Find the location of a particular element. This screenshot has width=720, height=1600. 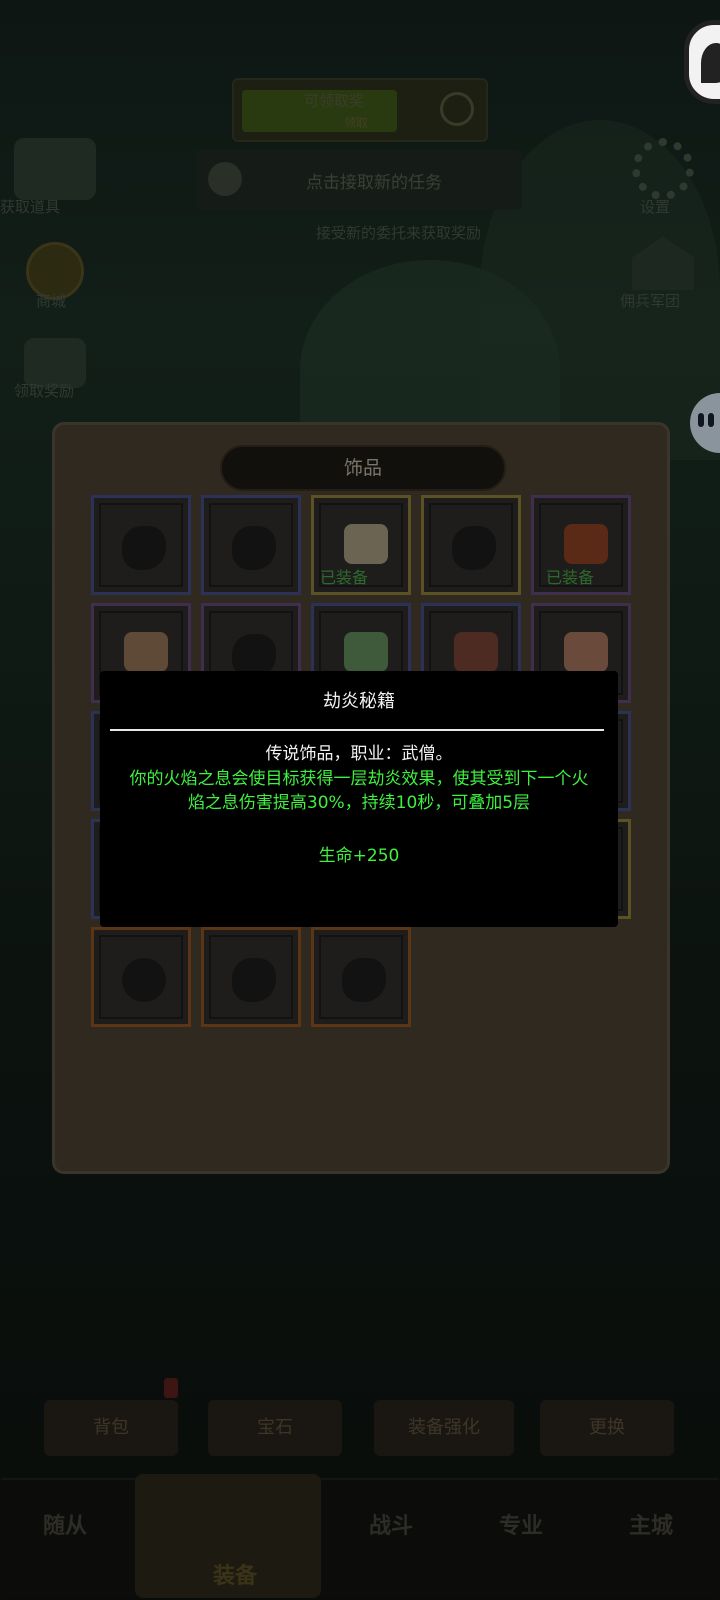

nav-main-city: 主城 is located at coordinates (651, 1524).